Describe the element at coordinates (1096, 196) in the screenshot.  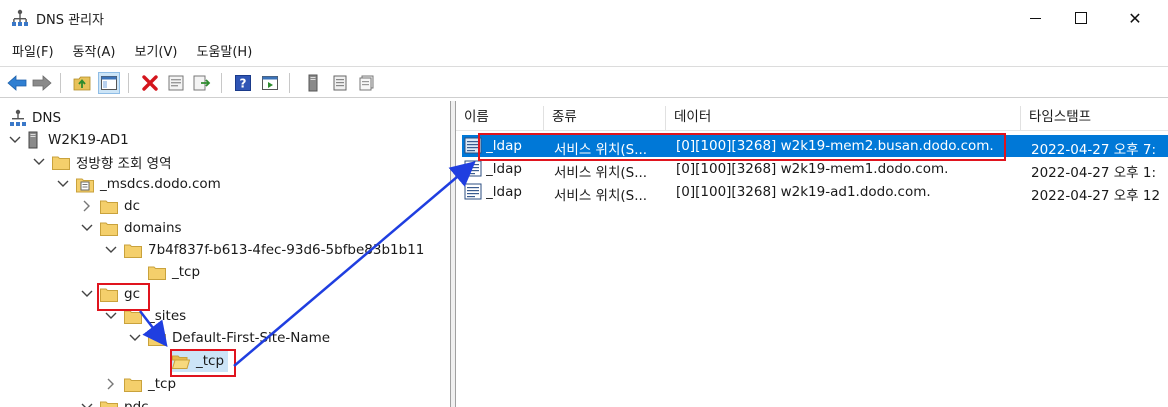
I see `record-timestamp: 2022-04-27 오후 12` at that location.